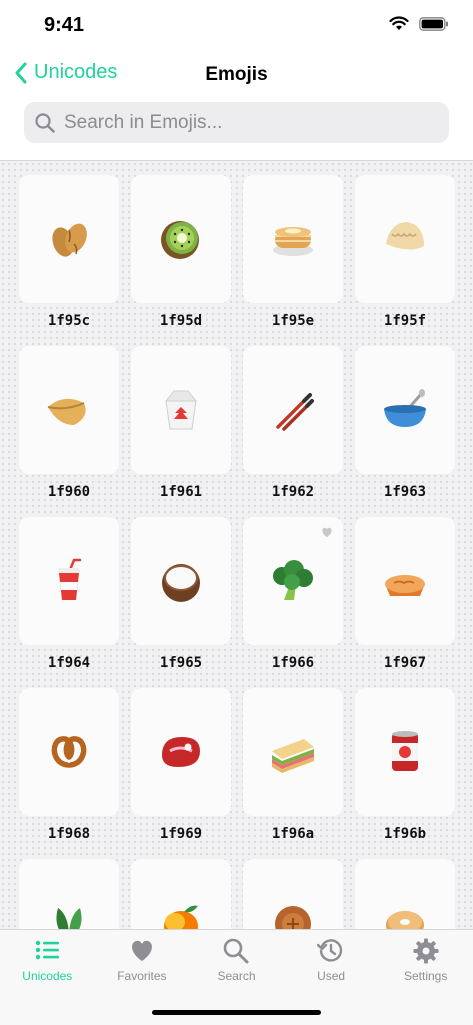  Describe the element at coordinates (405, 663) in the screenshot. I see `emoji-code-label: 1f967` at that location.